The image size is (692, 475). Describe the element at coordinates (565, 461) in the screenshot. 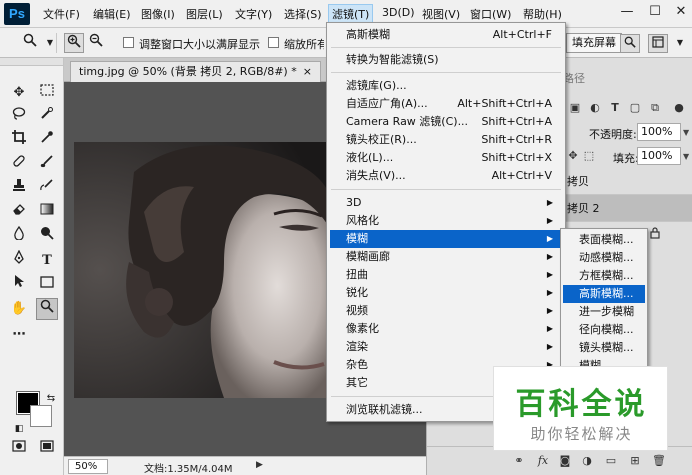

I see `add-mask-icon: ◙` at that location.